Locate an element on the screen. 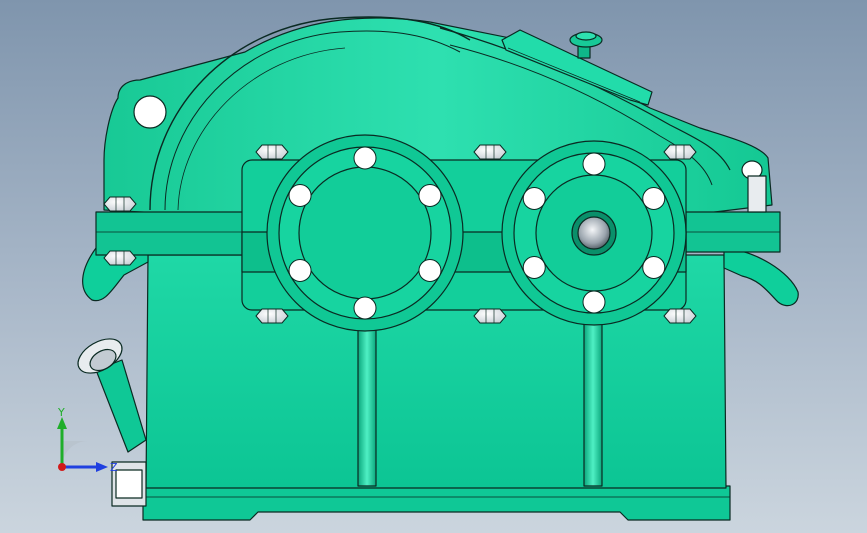 Image resolution: width=867 pixels, height=533 pixels. rib-right is located at coordinates (593, 402).